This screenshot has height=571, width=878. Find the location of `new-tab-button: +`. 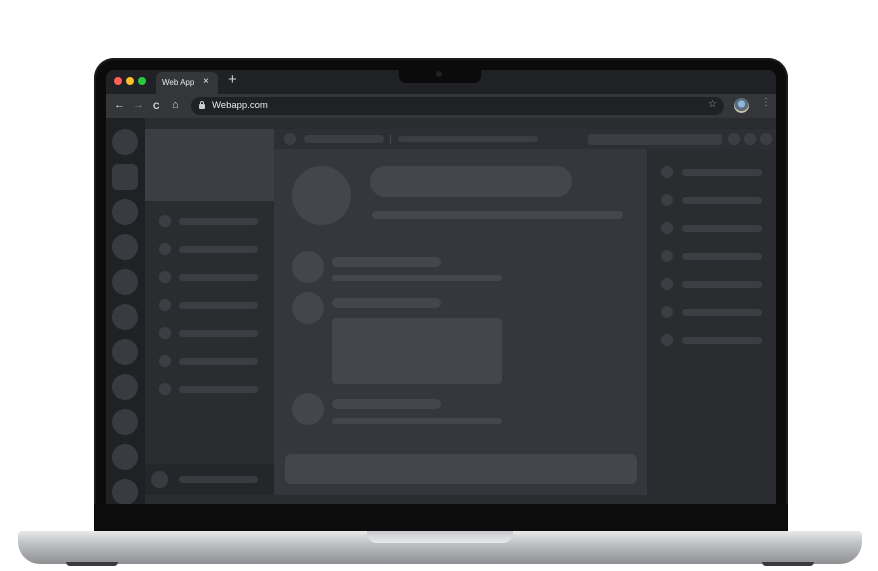

new-tab-button: + is located at coordinates (232, 79).